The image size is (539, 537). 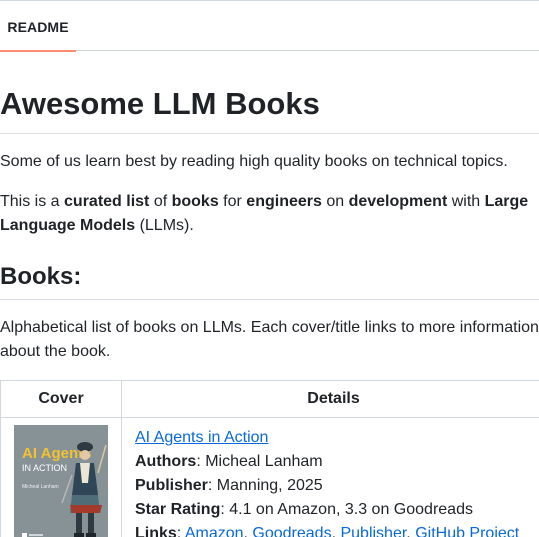 I want to click on bold-text: development, so click(x=398, y=201).